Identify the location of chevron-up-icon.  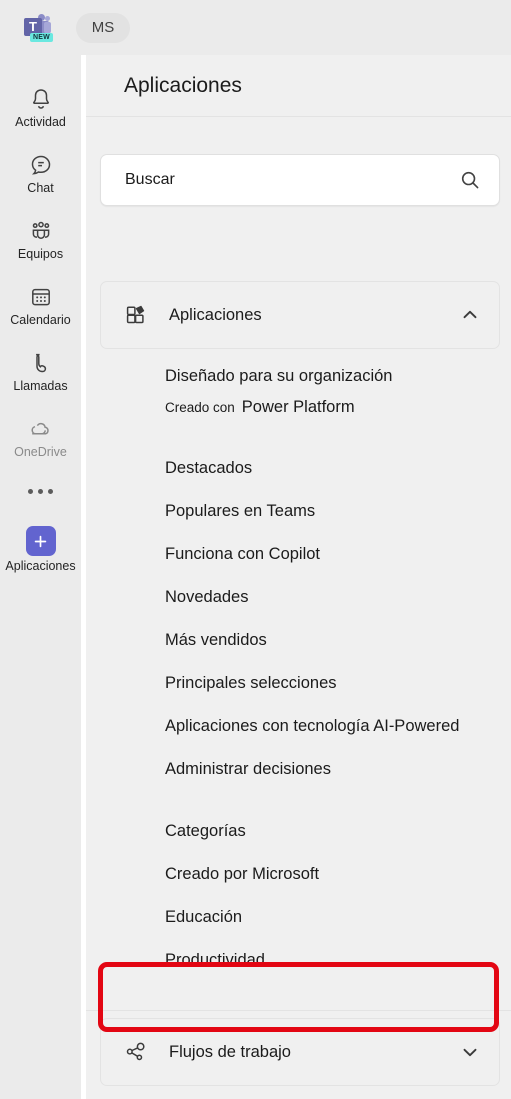
(470, 315).